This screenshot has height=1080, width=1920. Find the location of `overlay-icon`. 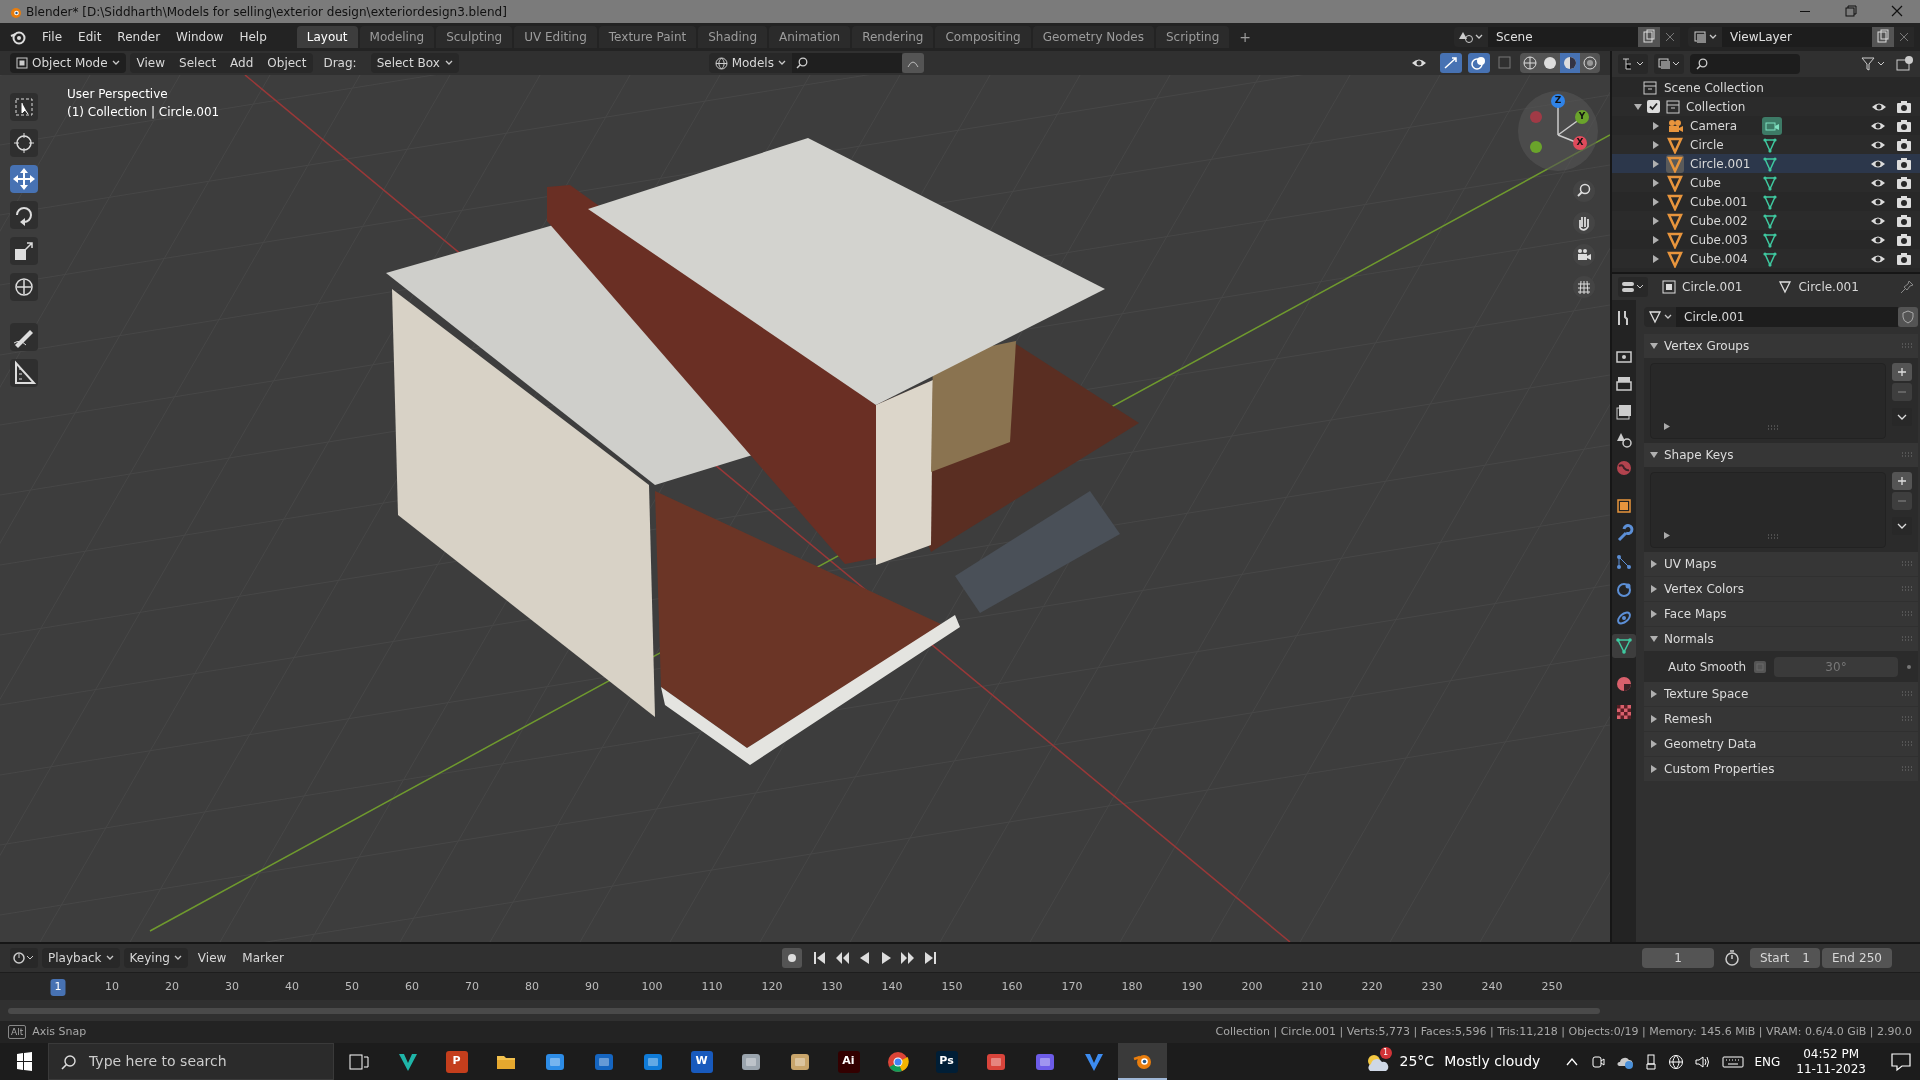

overlay-icon is located at coordinates (1479, 63).